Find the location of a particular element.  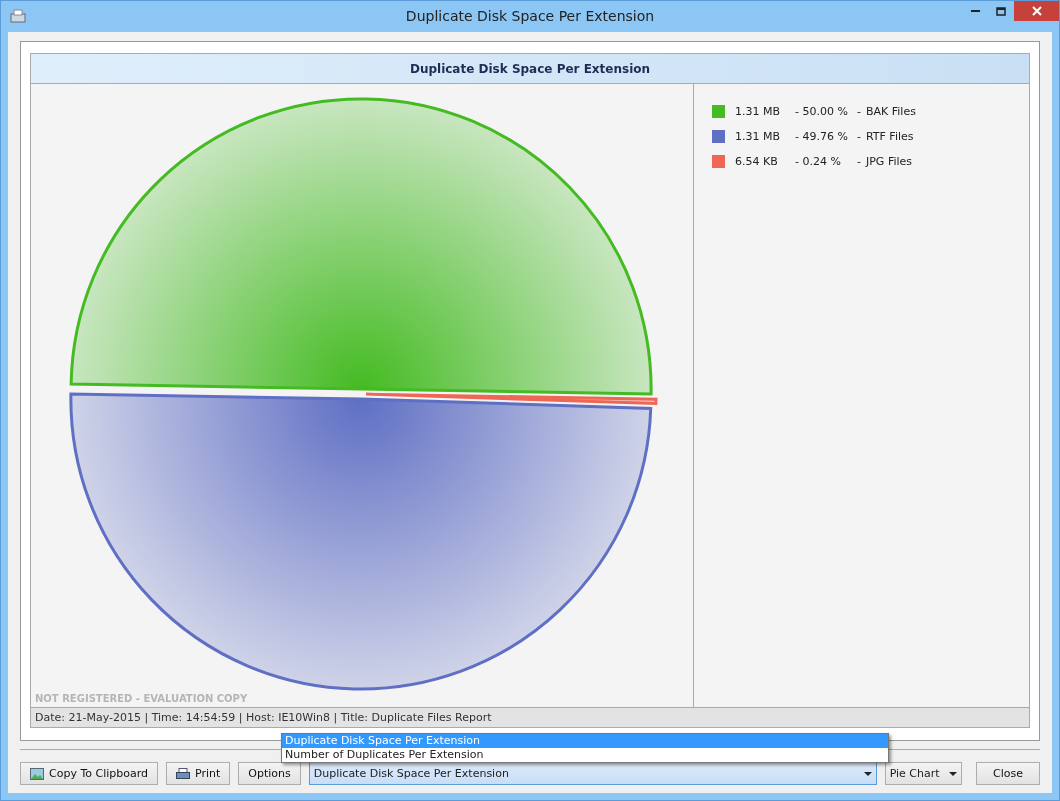

close-dialog-button: Close is located at coordinates (1008, 773).